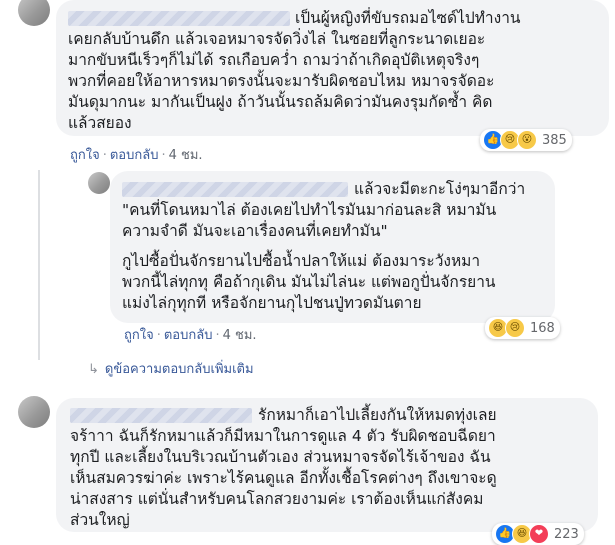 Image resolution: width=615 pixels, height=545 pixels. Describe the element at coordinates (377, 415) in the screenshot. I see `comment-text-line: รักหมาก็เอาไปเลี้ยงกันให้หมดทุ่งเลย` at that location.